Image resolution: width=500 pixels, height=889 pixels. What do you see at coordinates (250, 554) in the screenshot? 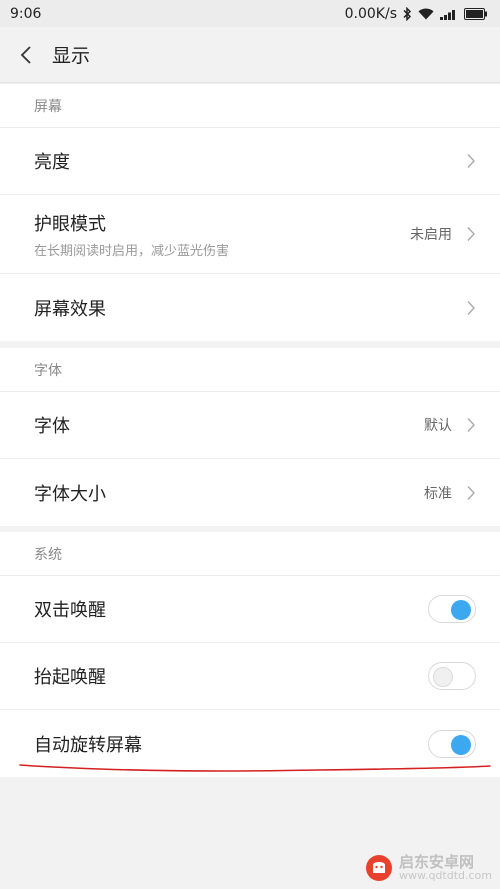
I see `section-label: 系统` at bounding box center [250, 554].